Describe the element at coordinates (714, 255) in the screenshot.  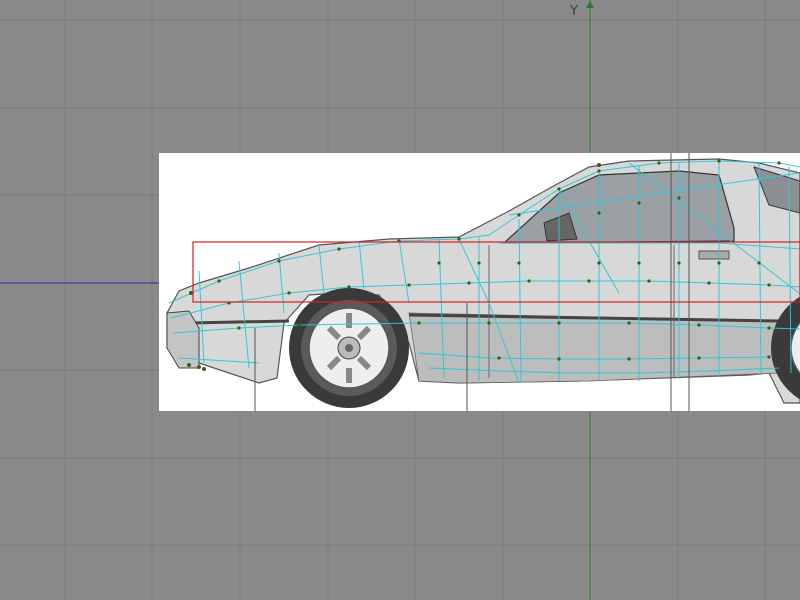
I see `door-handle` at that location.